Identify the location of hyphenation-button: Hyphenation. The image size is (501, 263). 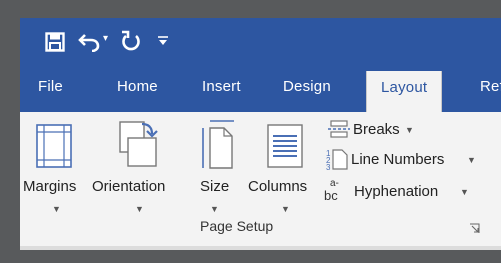
(396, 191).